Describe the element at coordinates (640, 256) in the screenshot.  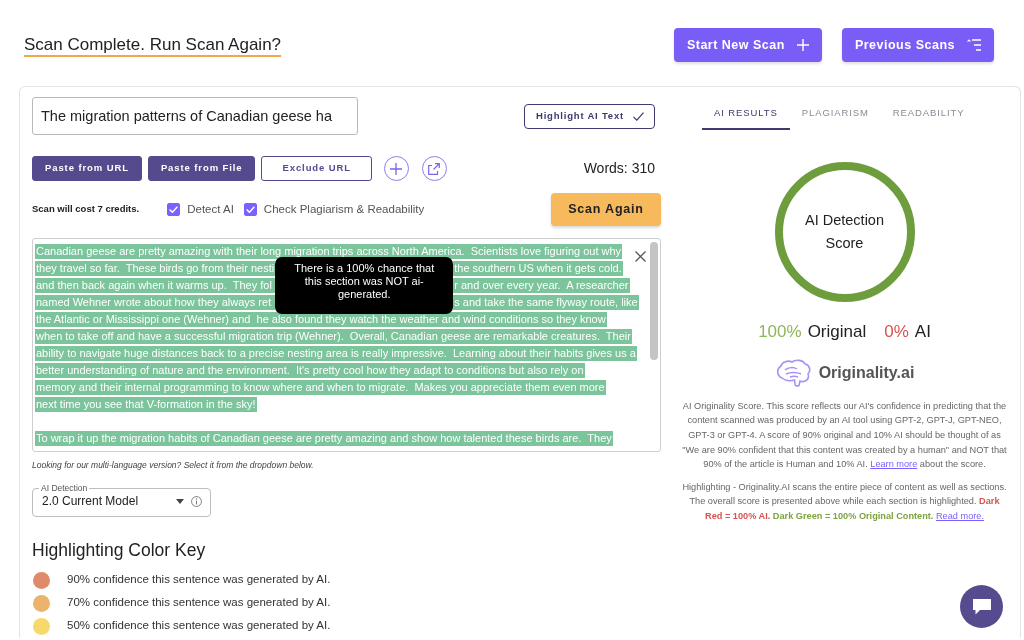
I see `close-icon` at that location.